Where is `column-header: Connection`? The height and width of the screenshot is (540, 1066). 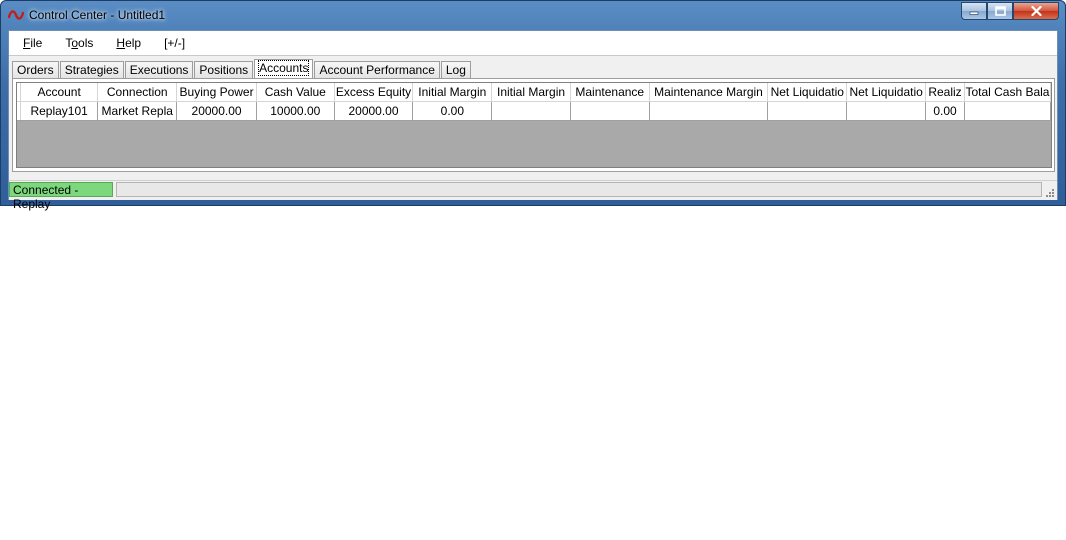 column-header: Connection is located at coordinates (137, 92).